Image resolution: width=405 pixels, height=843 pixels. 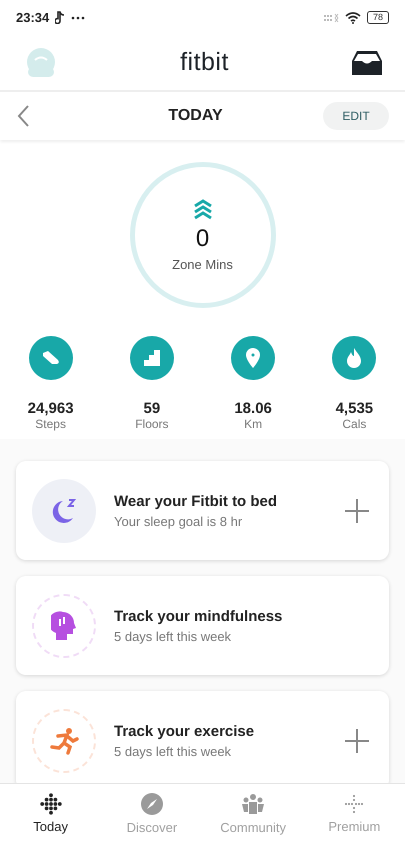 I want to click on signal-icon, so click(x=330, y=17).